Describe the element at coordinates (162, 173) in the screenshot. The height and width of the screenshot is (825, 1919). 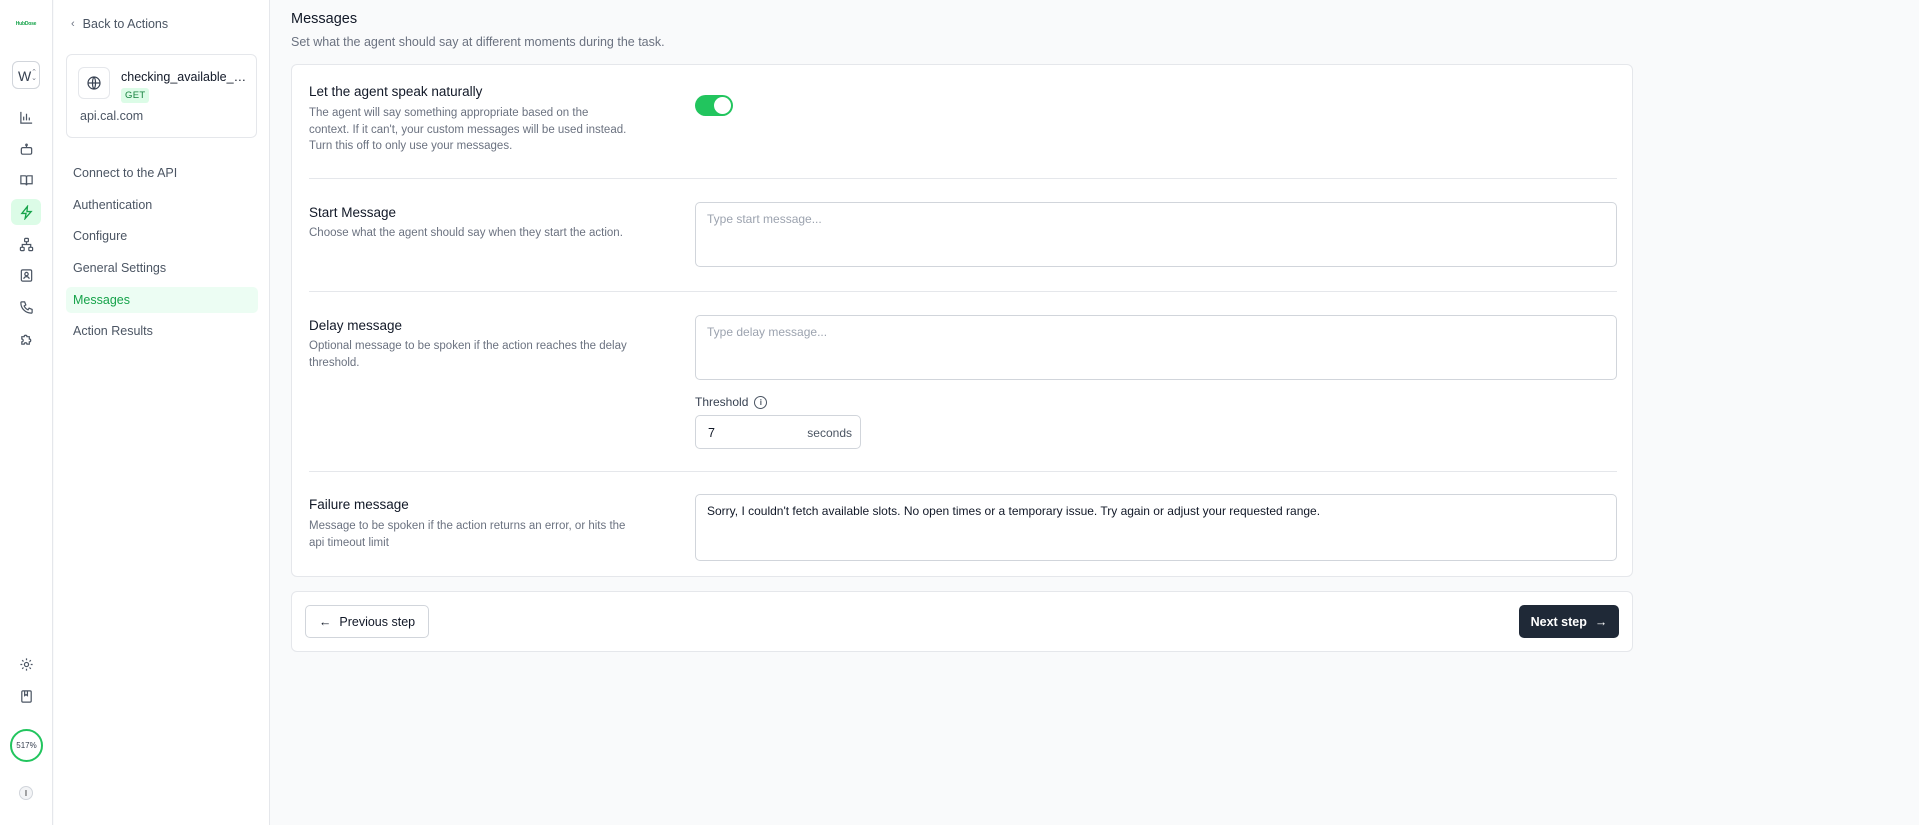
I see `nav-connect-api: Connect to the API` at that location.